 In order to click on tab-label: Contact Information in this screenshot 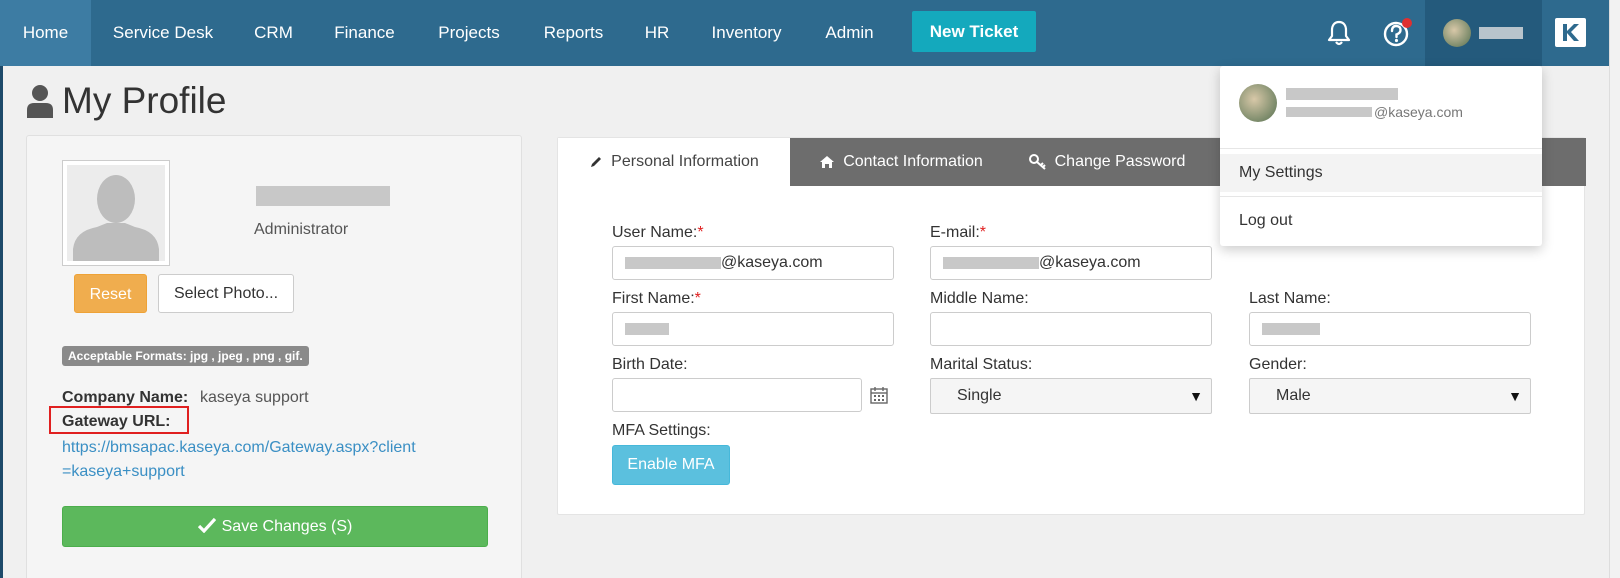, I will do `click(913, 161)`.